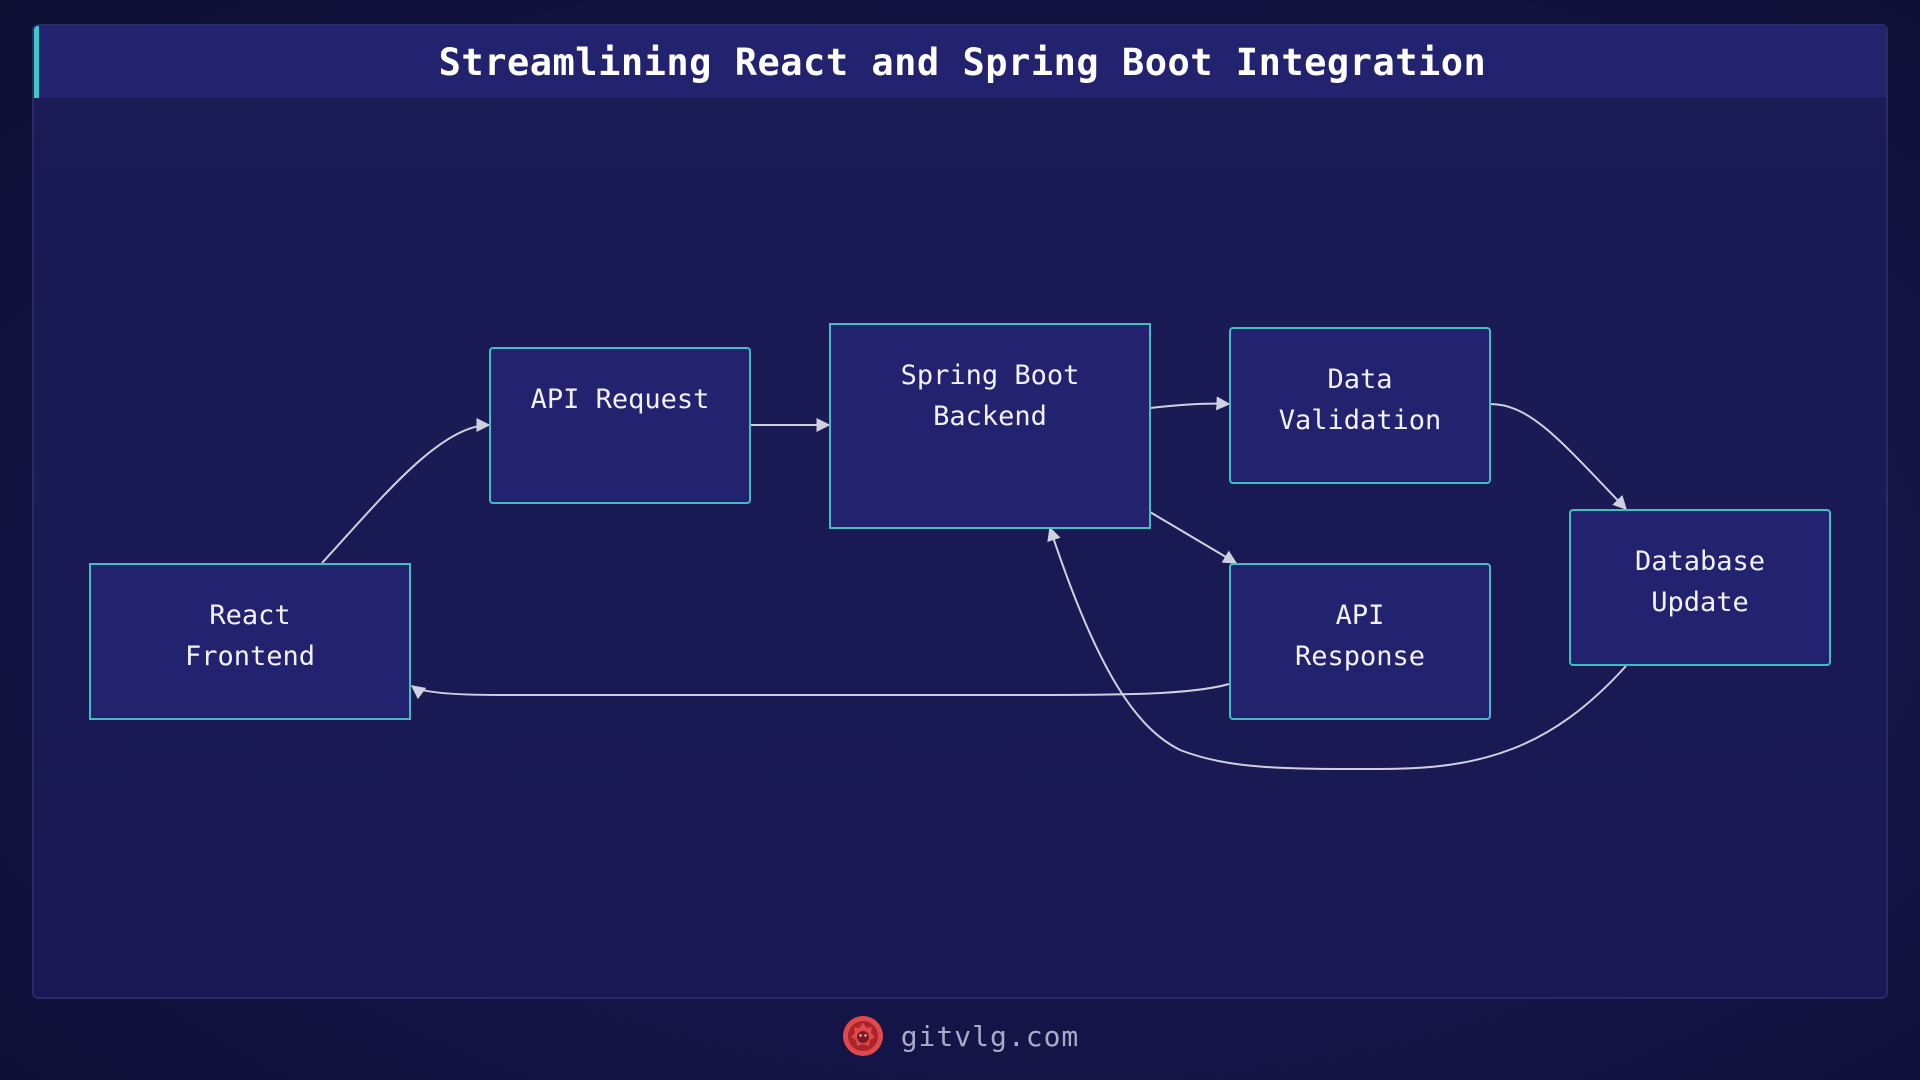 This screenshot has width=1920, height=1080. I want to click on footer-site-link: gitvlg.com, so click(990, 1036).